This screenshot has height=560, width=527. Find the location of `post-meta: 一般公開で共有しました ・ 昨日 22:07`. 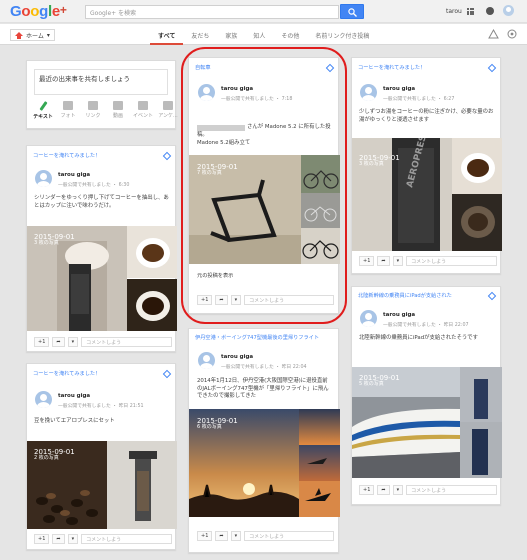

post-meta: 一般公開で共有しました ・ 昨日 22:07 is located at coordinates (426, 325).